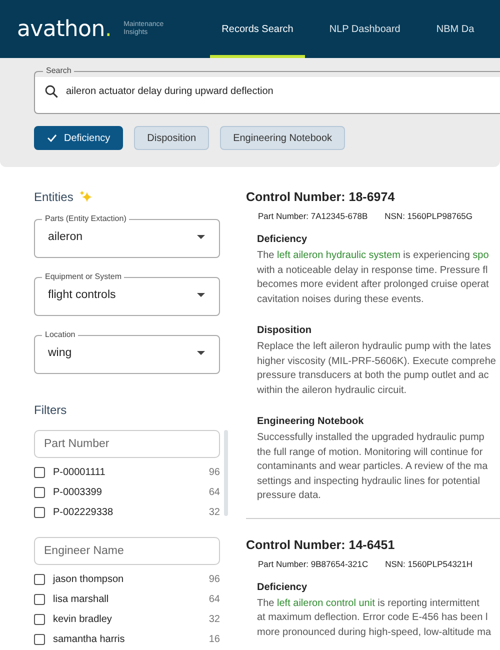 The height and width of the screenshot is (650, 500). What do you see at coordinates (172, 138) in the screenshot?
I see `filter-chip: Disposition` at bounding box center [172, 138].